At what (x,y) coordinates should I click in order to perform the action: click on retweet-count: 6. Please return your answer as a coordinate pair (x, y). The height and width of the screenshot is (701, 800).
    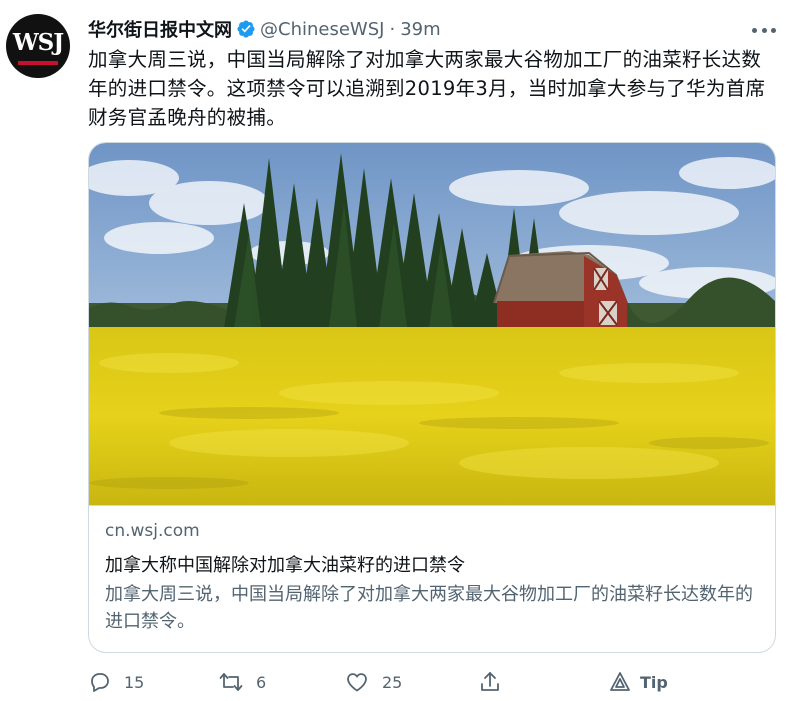
    Looking at the image, I should click on (261, 682).